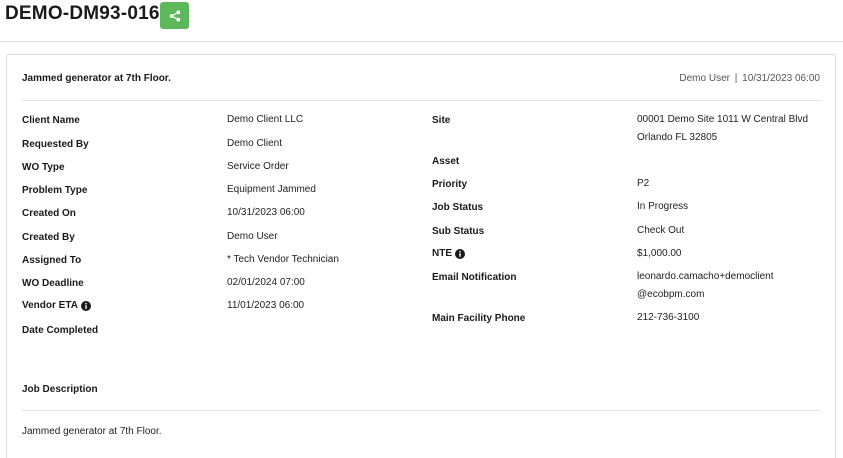 The width and height of the screenshot is (843, 458). Describe the element at coordinates (266, 212) in the screenshot. I see `created-on-value: 10/31/2023 06:00` at that location.